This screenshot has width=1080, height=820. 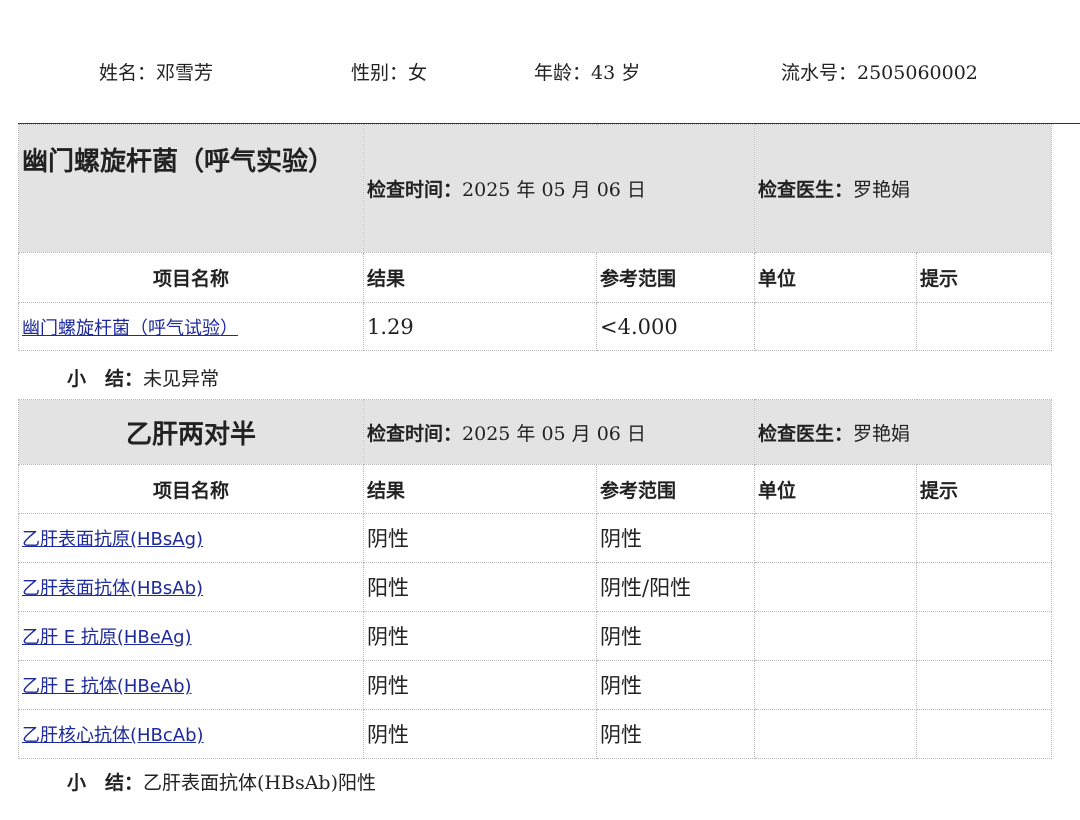 What do you see at coordinates (112, 539) in the screenshot?
I see `item-link: 乙肝表面抗原(HBsAg)` at bounding box center [112, 539].